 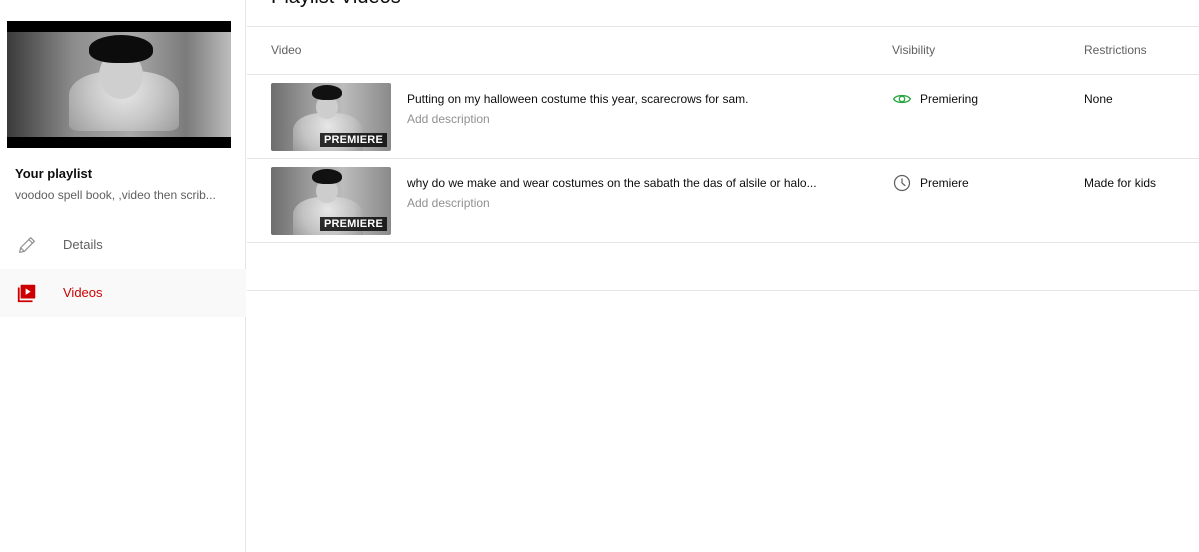 What do you see at coordinates (119, 84) in the screenshot?
I see `playlist-thumbnail` at bounding box center [119, 84].